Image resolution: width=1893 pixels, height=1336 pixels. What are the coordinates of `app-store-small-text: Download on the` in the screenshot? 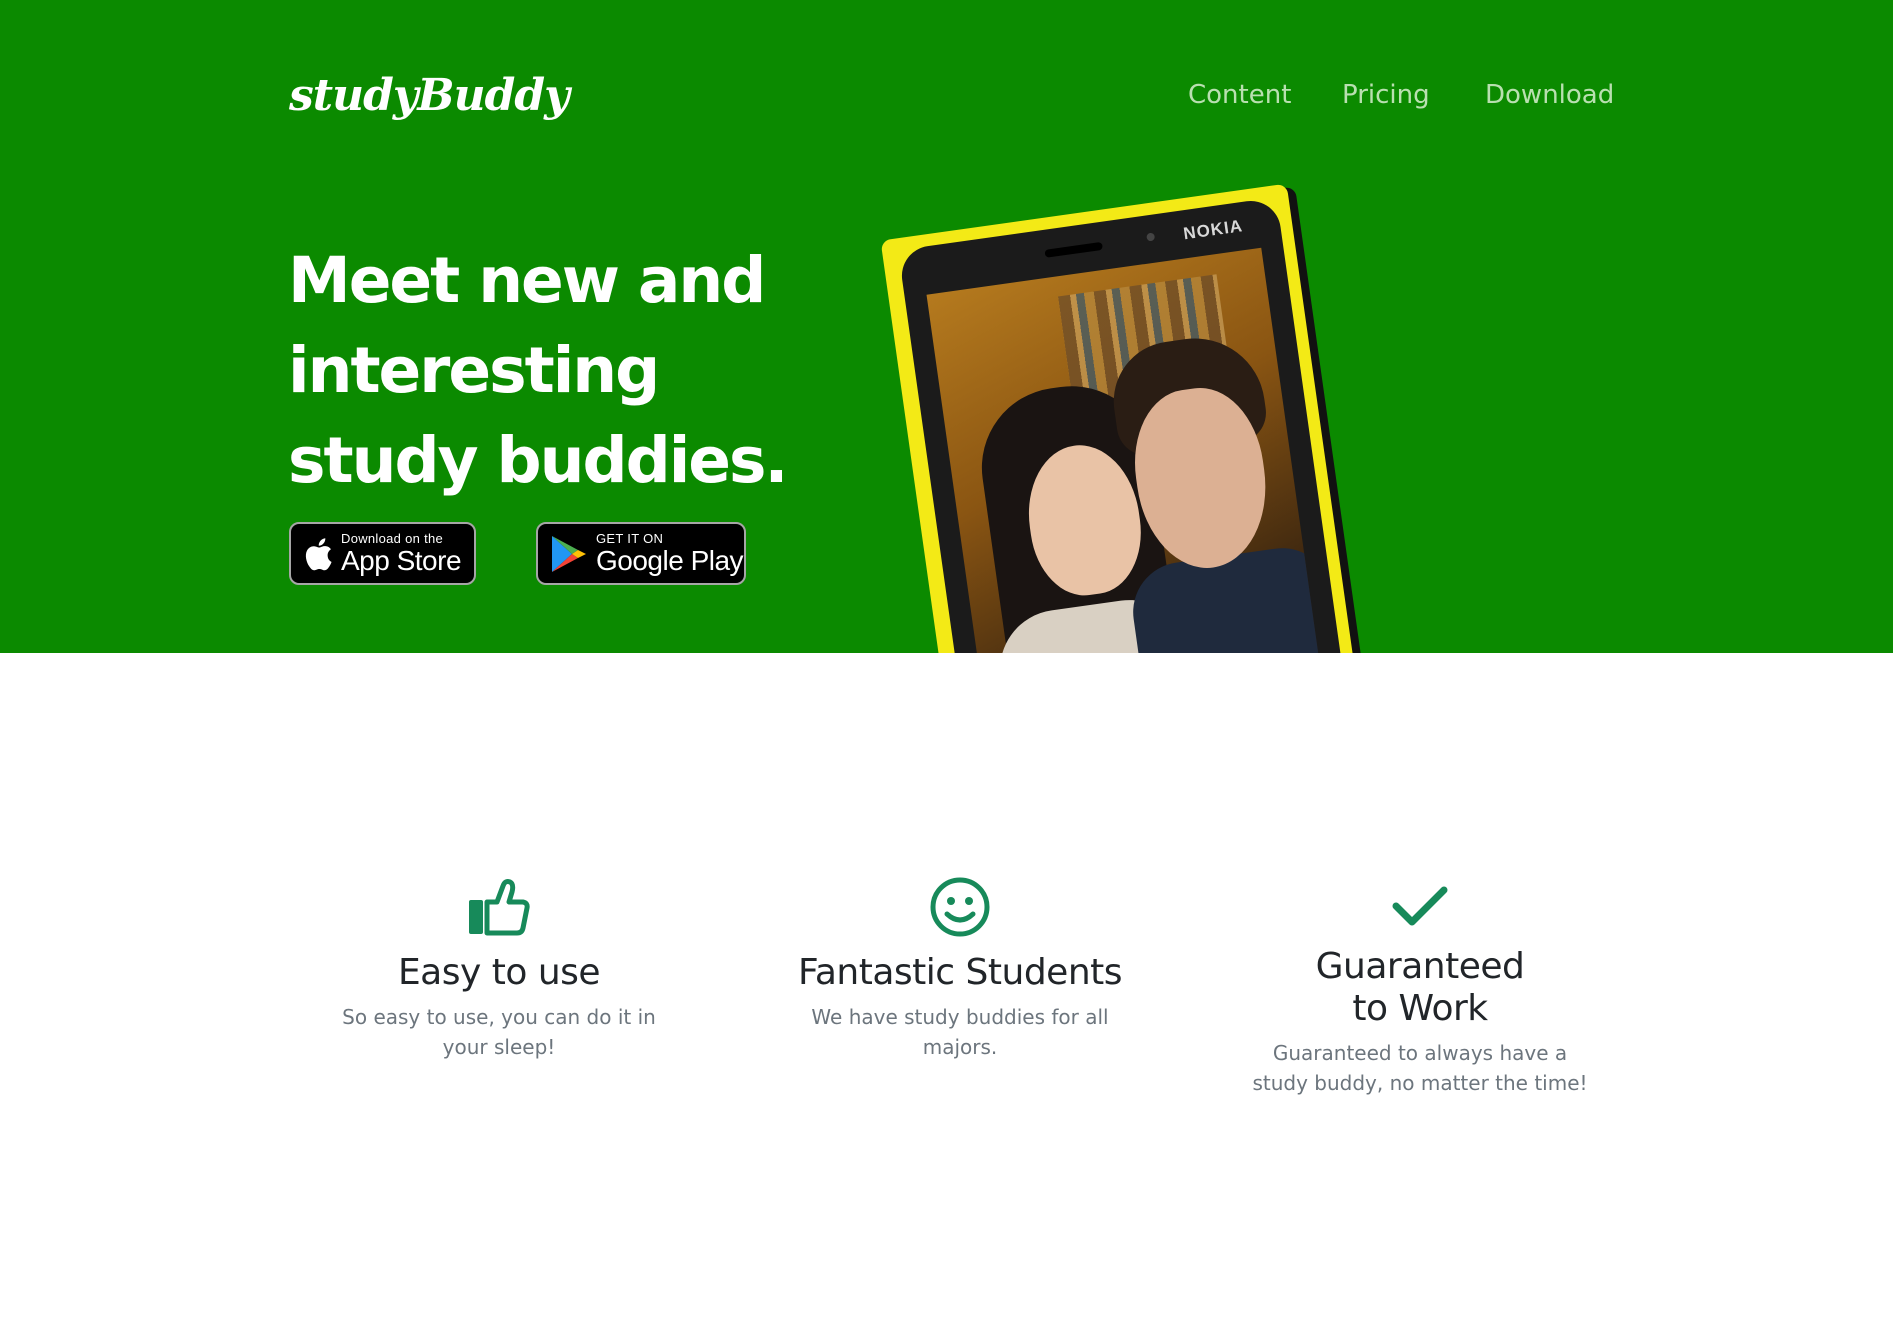 It's located at (392, 538).